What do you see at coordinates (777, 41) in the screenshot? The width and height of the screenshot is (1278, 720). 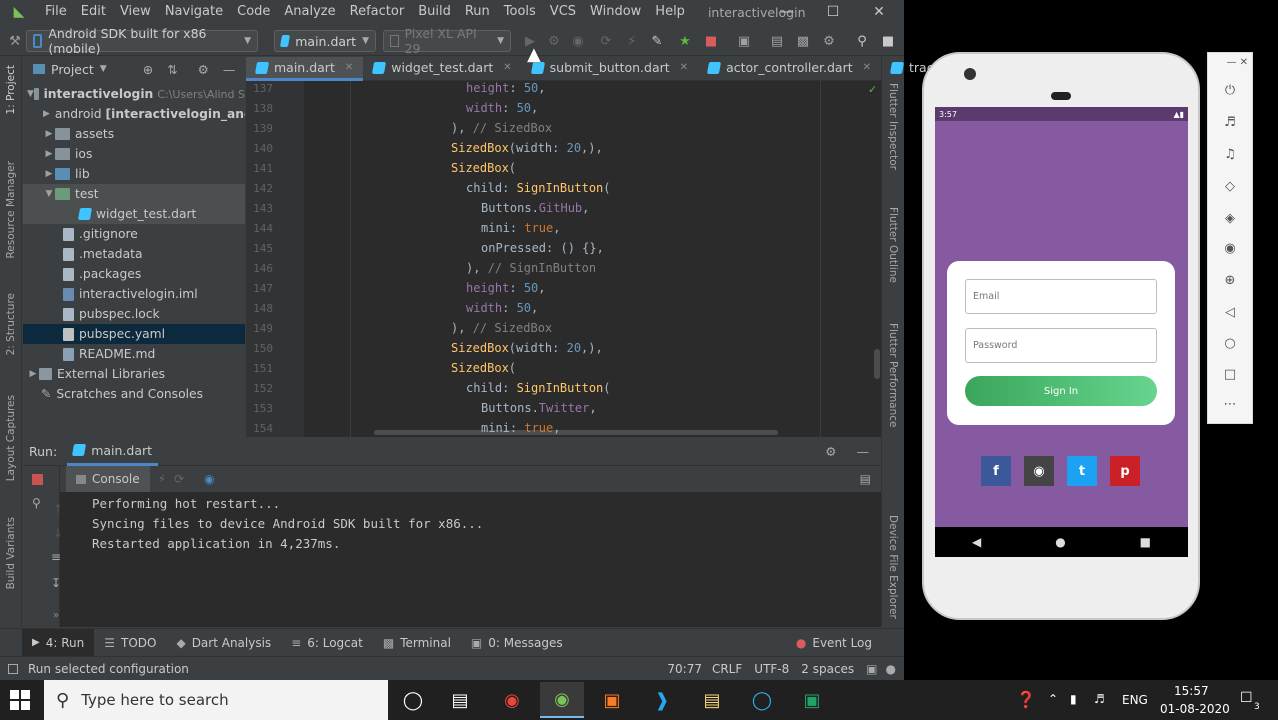 I see `layout-icon: ▤` at bounding box center [777, 41].